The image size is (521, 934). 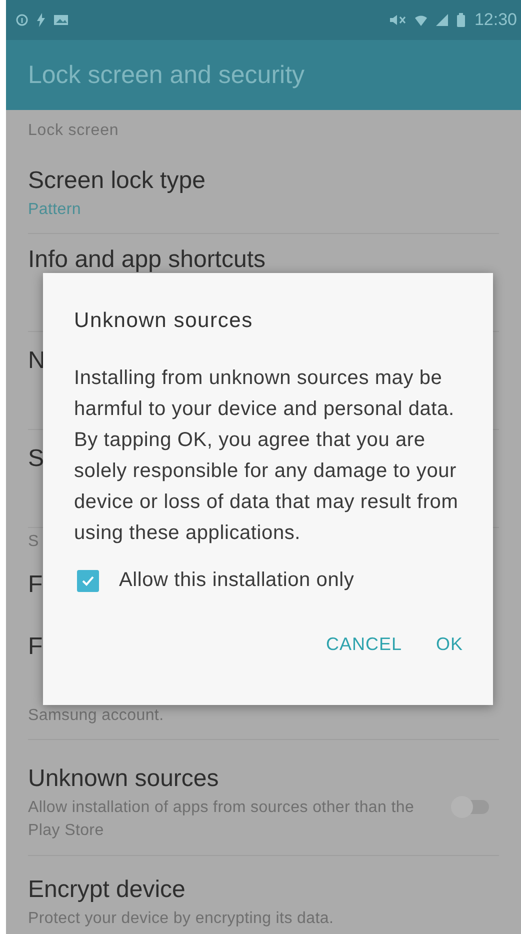 I want to click on image-icon, so click(x=61, y=20).